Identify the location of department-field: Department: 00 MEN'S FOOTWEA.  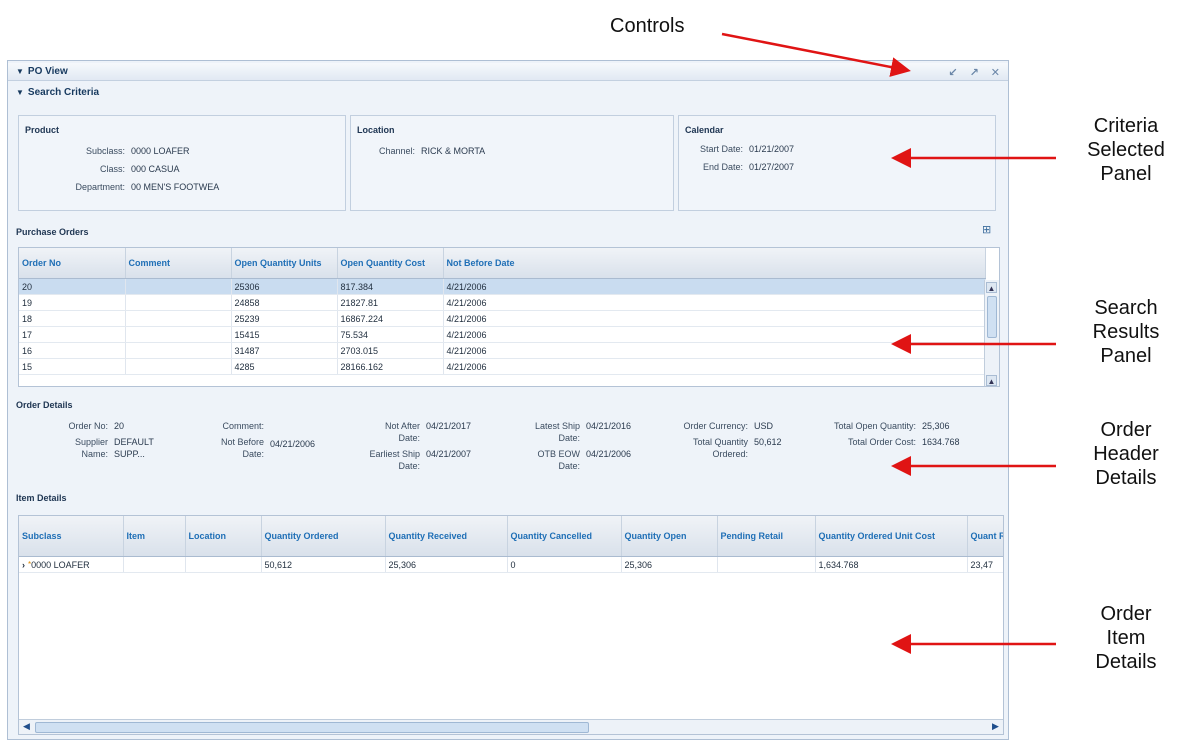
(147, 187).